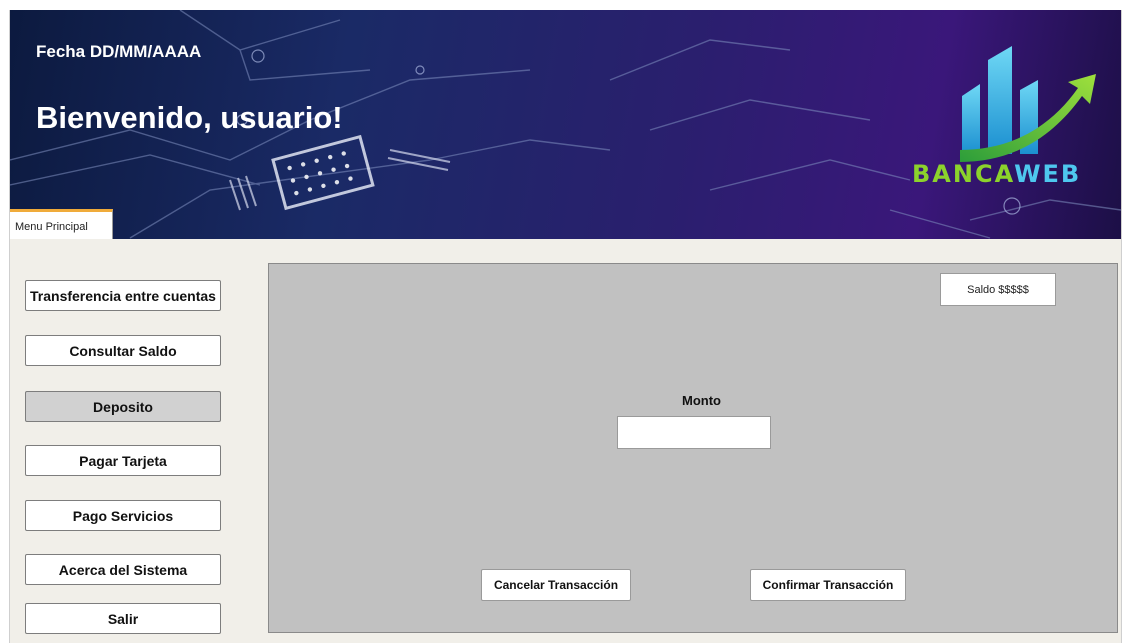 The width and height of the screenshot is (1130, 643). I want to click on tab-menu-principal: Menu Principal, so click(61, 224).